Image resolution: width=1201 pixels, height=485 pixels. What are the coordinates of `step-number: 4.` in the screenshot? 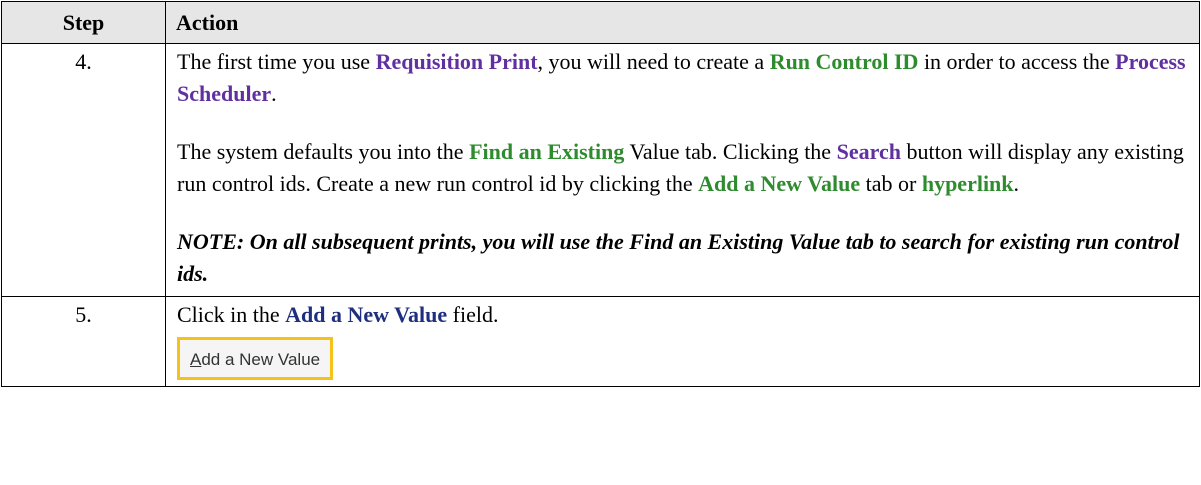 It's located at (83, 170).